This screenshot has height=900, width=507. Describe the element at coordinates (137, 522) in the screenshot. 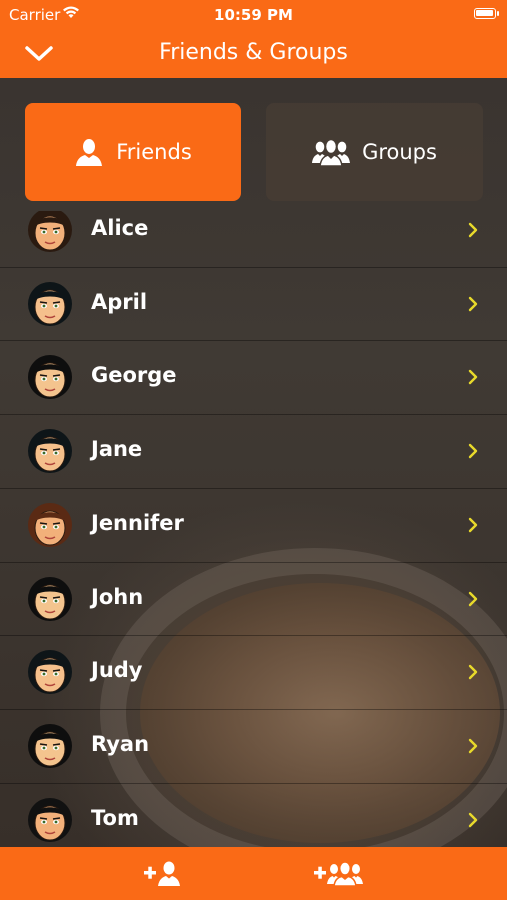

I see `friend-name: Jennifer` at that location.